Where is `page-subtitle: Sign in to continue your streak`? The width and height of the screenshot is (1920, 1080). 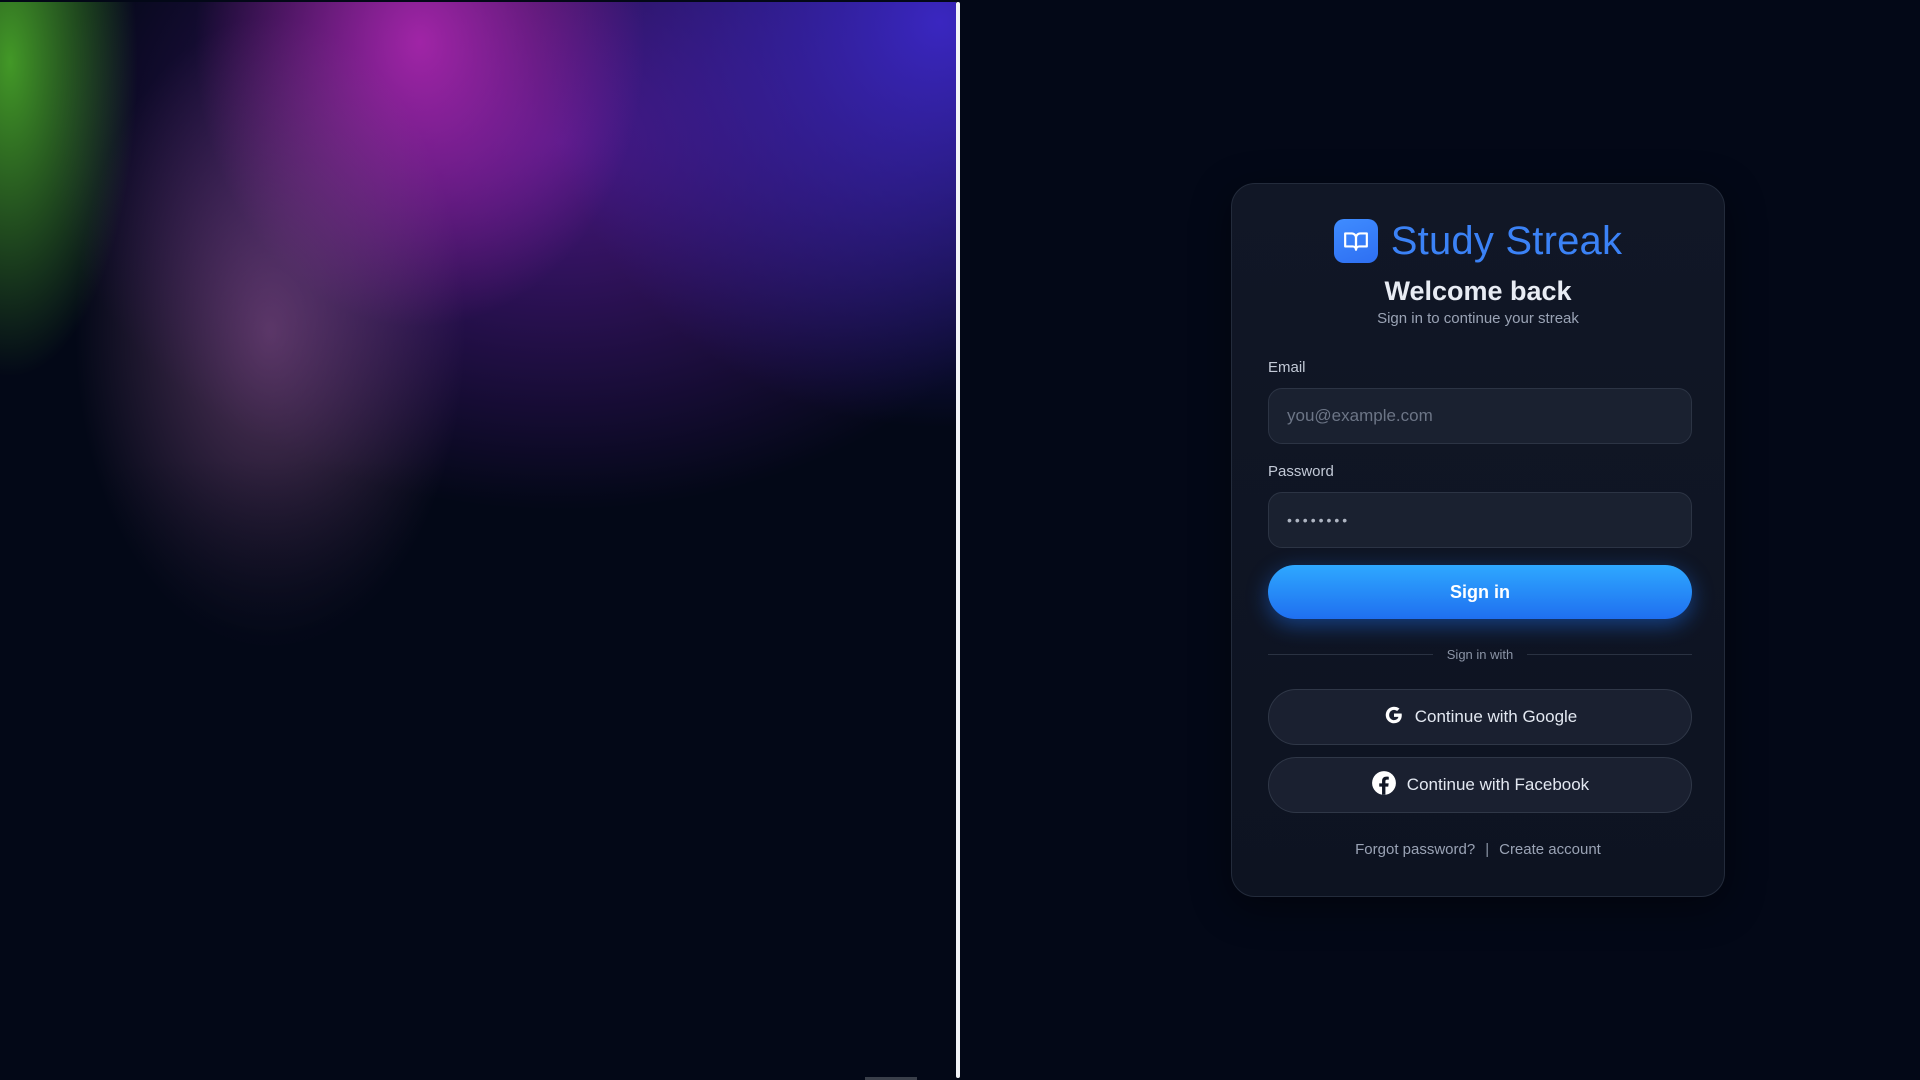 page-subtitle: Sign in to continue your streak is located at coordinates (1478, 318).